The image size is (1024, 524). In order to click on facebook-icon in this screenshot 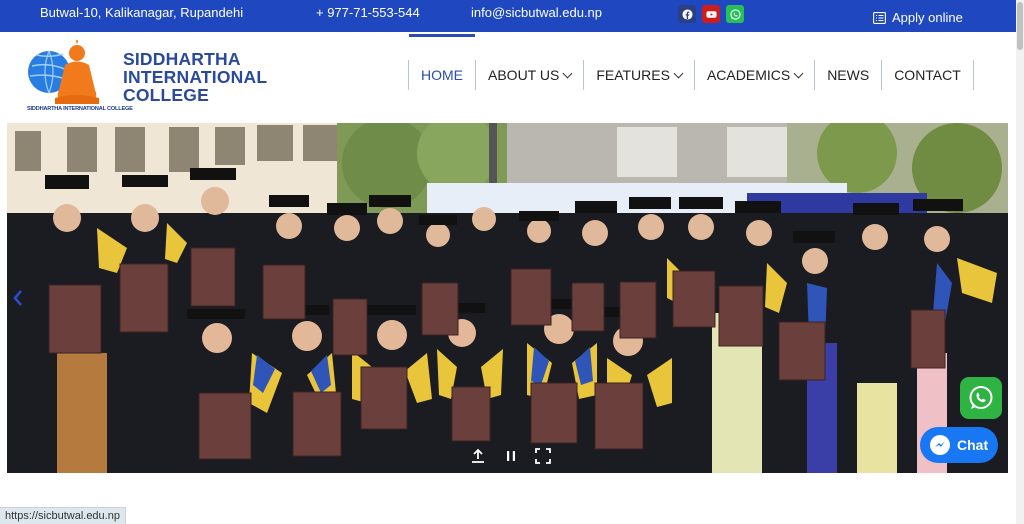, I will do `click(687, 14)`.